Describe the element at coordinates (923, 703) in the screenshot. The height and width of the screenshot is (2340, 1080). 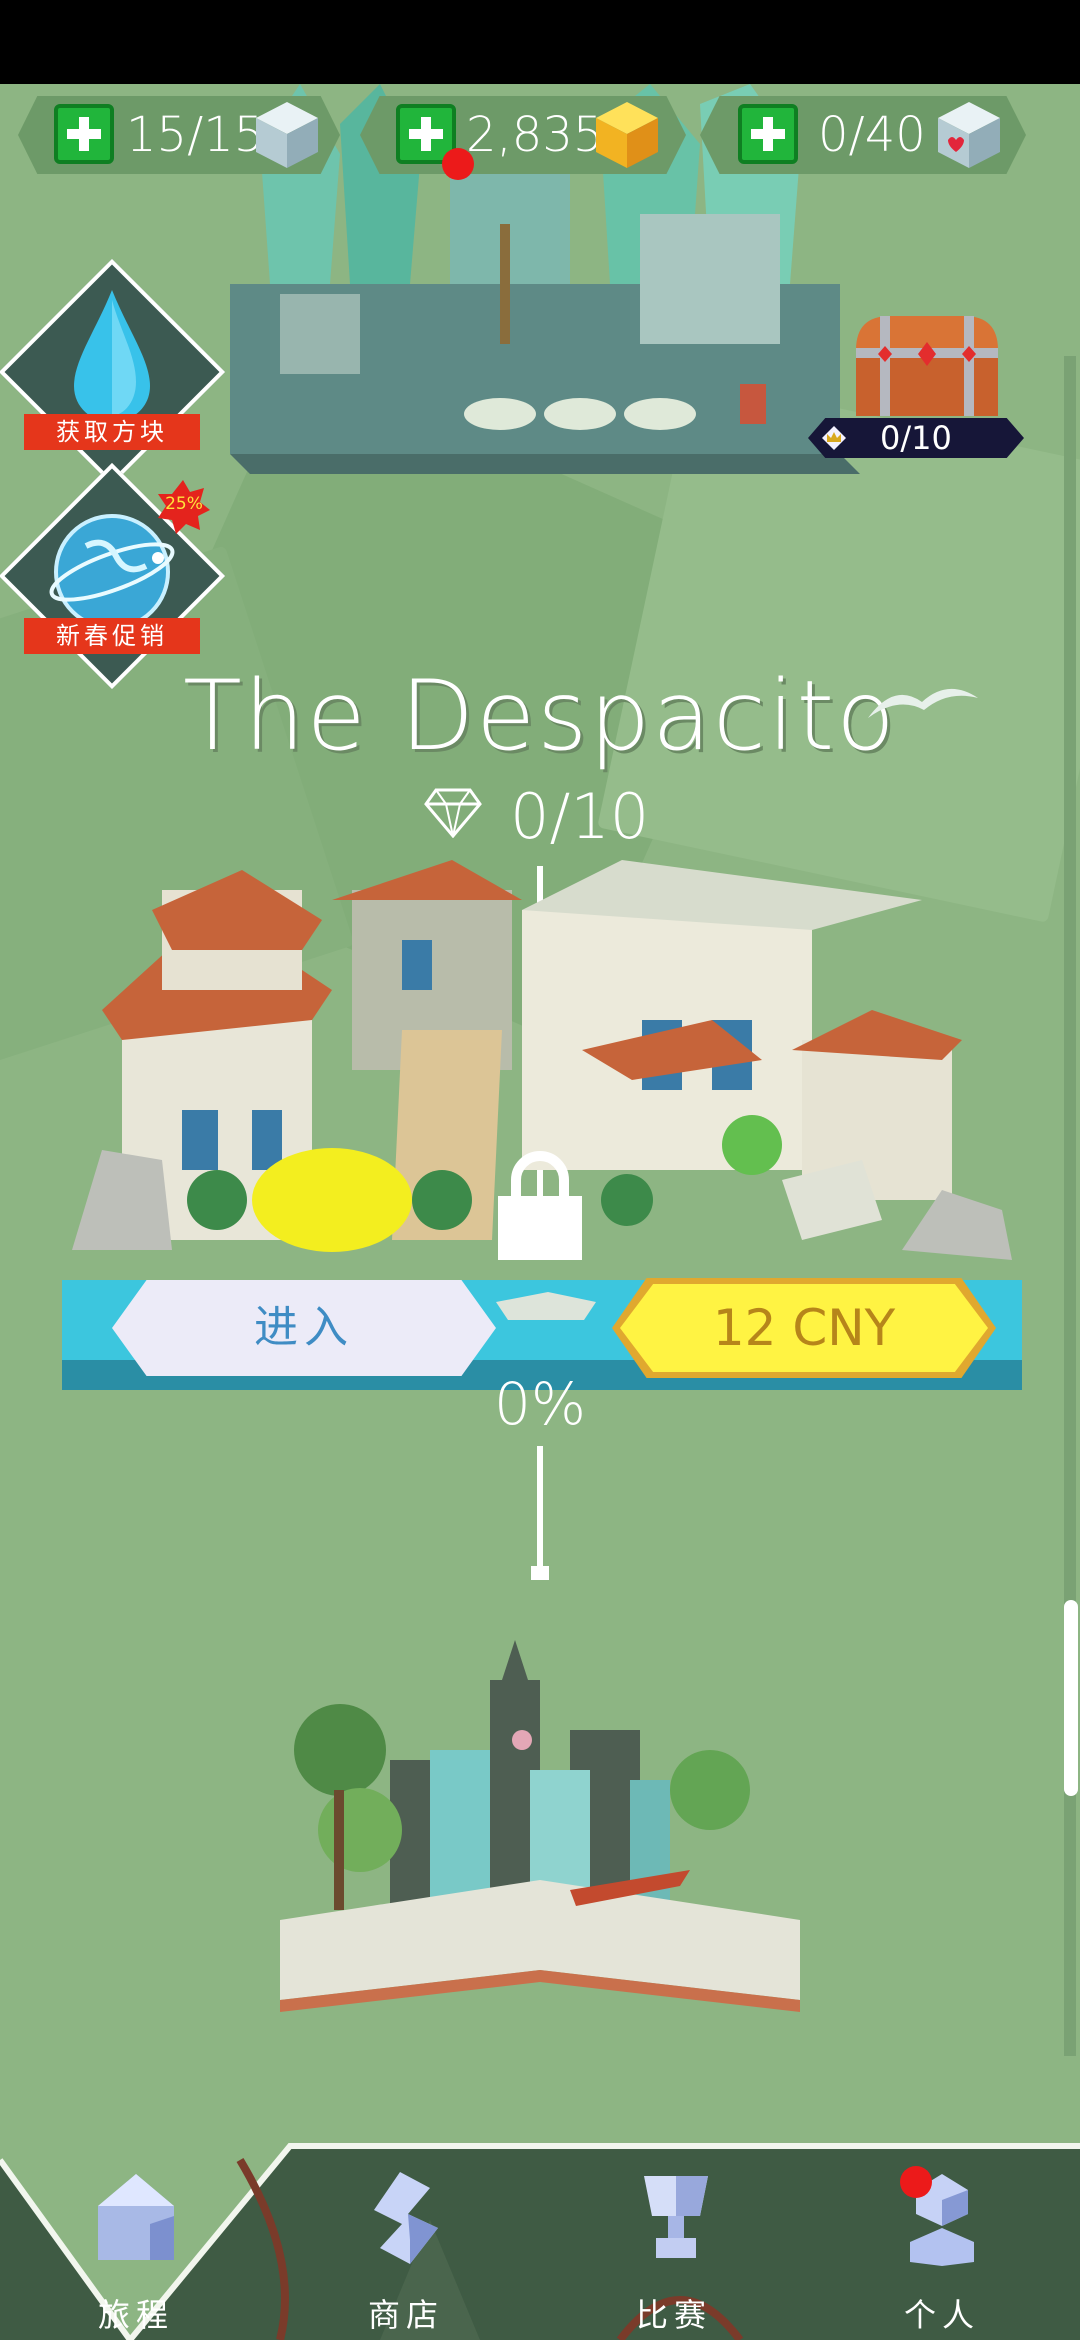
I see `seagull-icon` at that location.